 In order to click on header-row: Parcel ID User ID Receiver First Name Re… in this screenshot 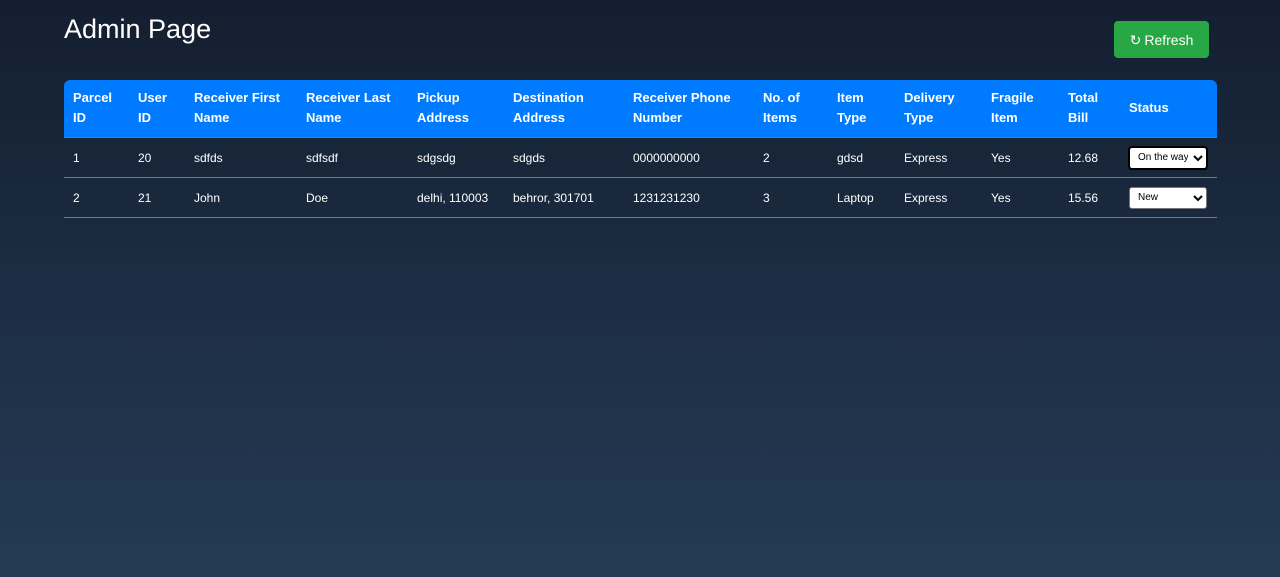, I will do `click(640, 109)`.